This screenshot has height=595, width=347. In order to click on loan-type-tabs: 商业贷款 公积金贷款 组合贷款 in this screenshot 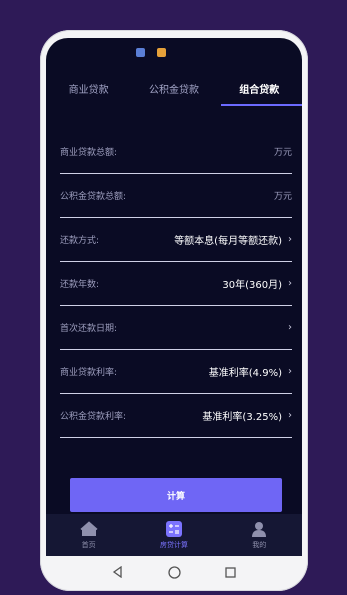, I will do `click(174, 94)`.